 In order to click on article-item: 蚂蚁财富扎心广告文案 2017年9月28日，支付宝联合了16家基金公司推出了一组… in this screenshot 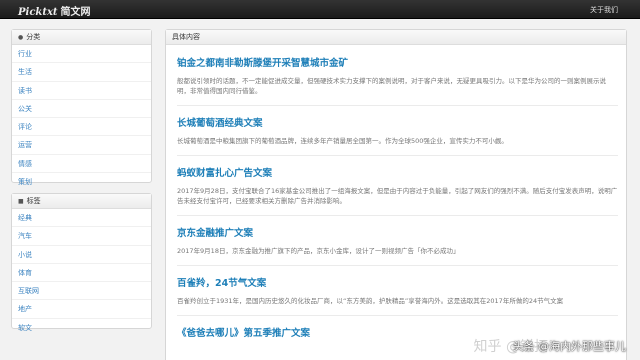, I will do `click(396, 181)`.